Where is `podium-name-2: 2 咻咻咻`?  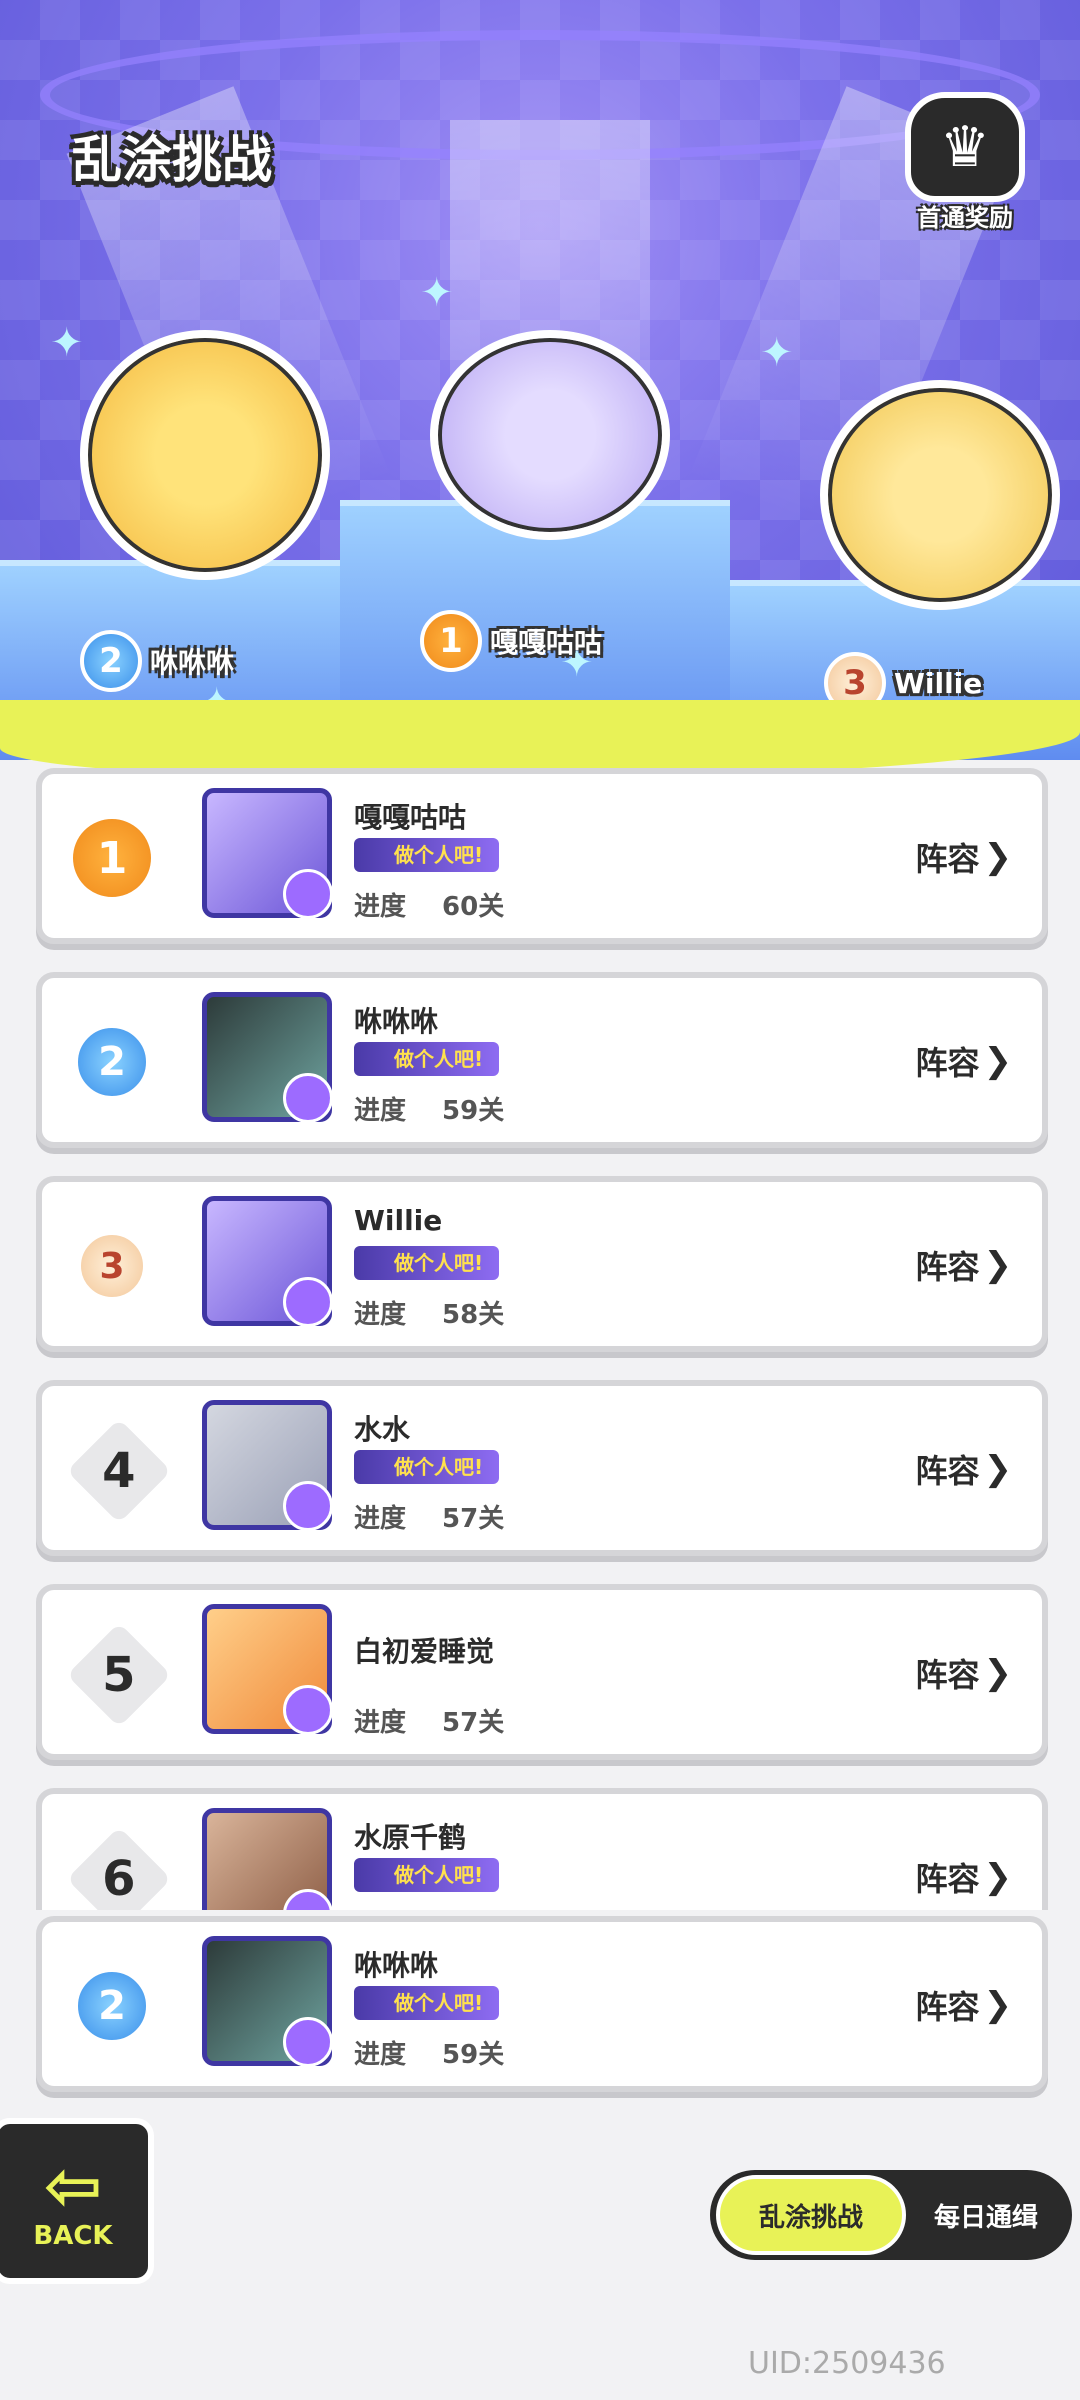 podium-name-2: 2 咻咻咻 is located at coordinates (157, 661).